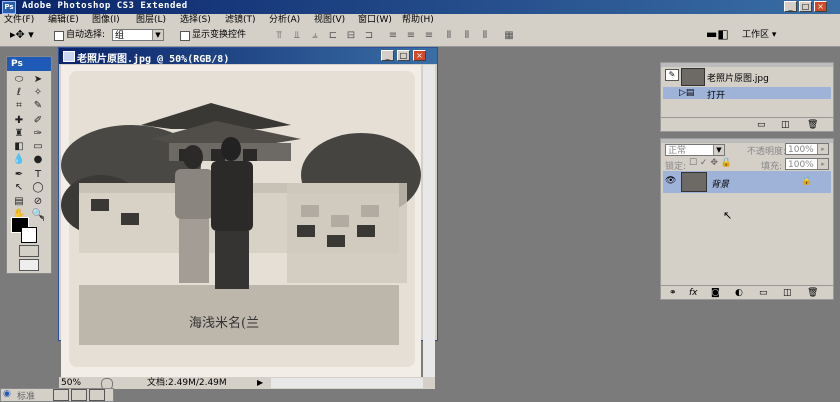 The image size is (840, 402). What do you see at coordinates (429, 36) in the screenshot?
I see `distribute-bottom-icon: ≡` at bounding box center [429, 36].